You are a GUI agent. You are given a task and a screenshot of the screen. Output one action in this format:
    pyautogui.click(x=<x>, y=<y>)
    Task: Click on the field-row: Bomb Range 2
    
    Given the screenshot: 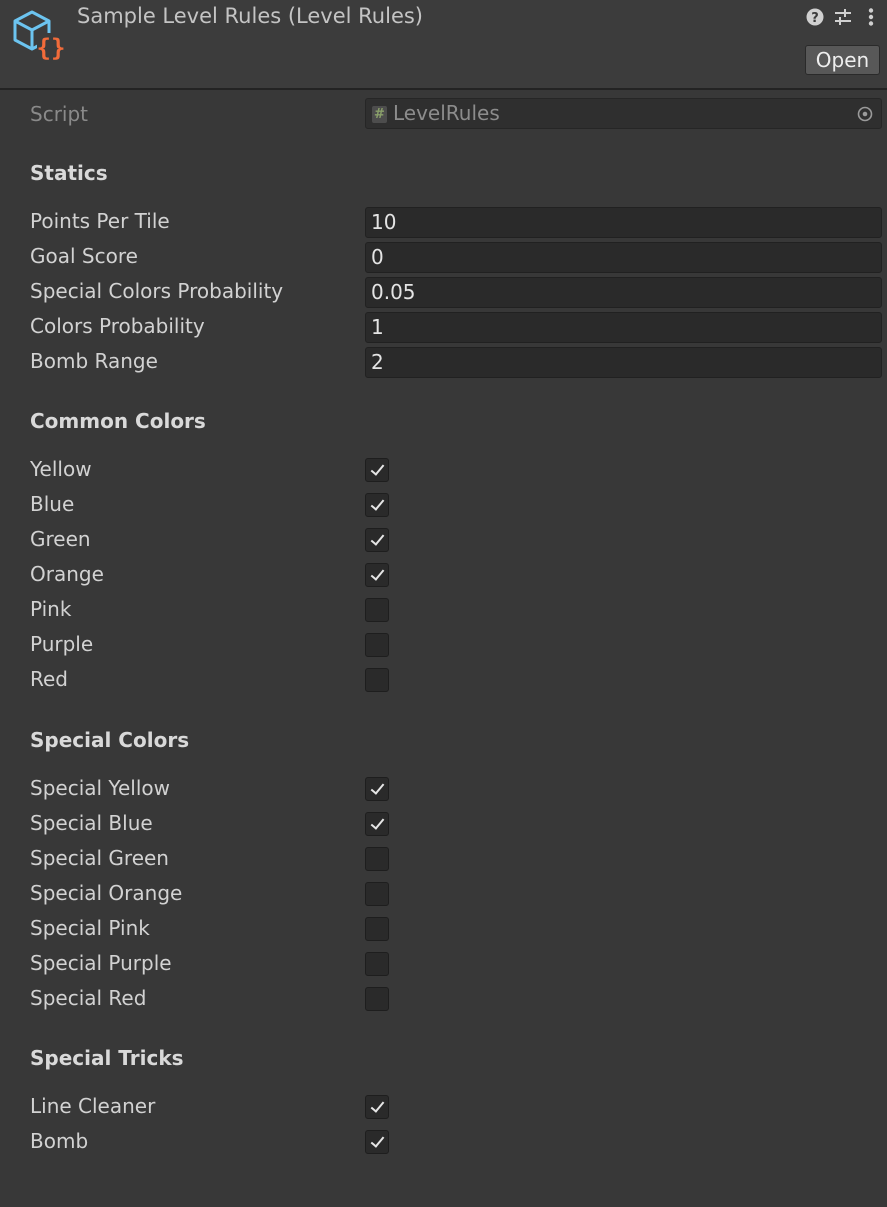 What is the action you would take?
    pyautogui.click(x=443, y=362)
    